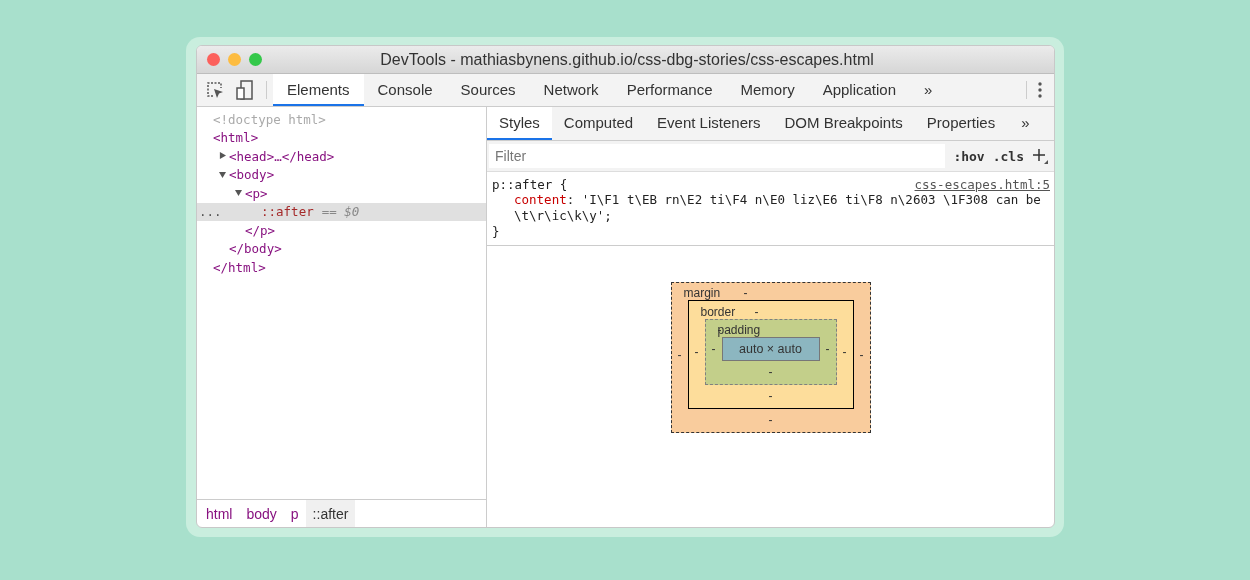  I want to click on panel-tab: Network, so click(571, 90).